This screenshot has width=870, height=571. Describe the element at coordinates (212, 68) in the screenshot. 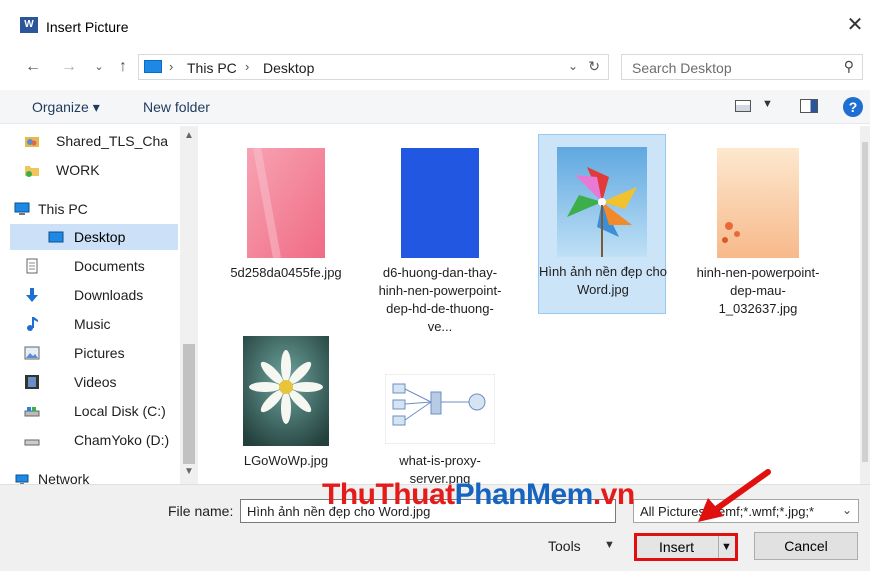

I see `breadcrumb-this-pc: This PC` at that location.